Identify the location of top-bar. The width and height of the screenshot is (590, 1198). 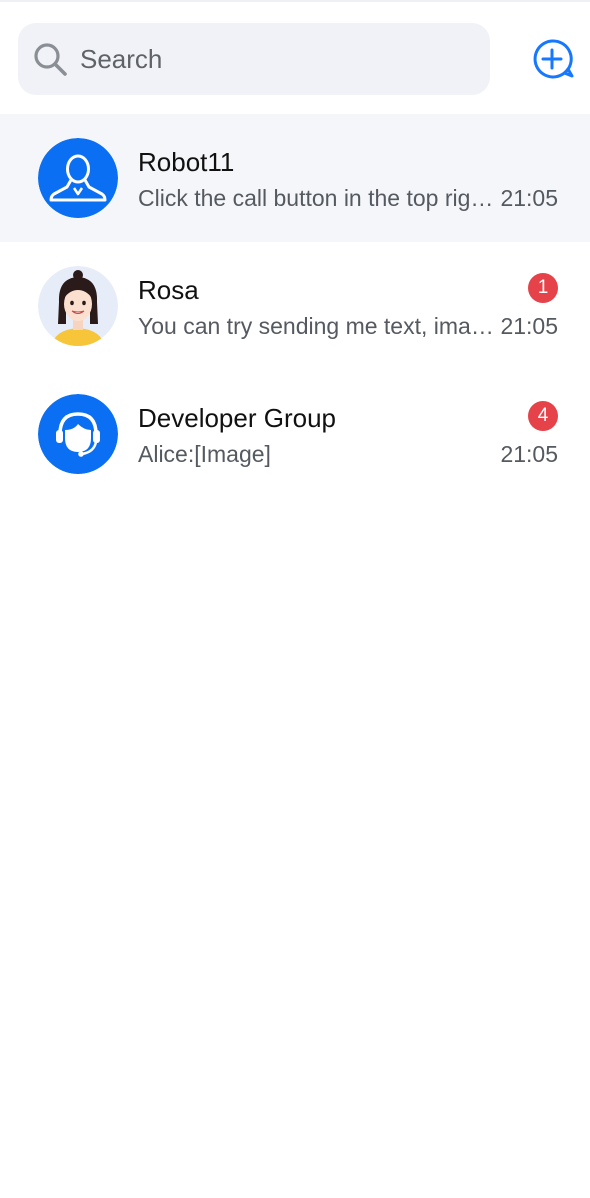
(295, 57).